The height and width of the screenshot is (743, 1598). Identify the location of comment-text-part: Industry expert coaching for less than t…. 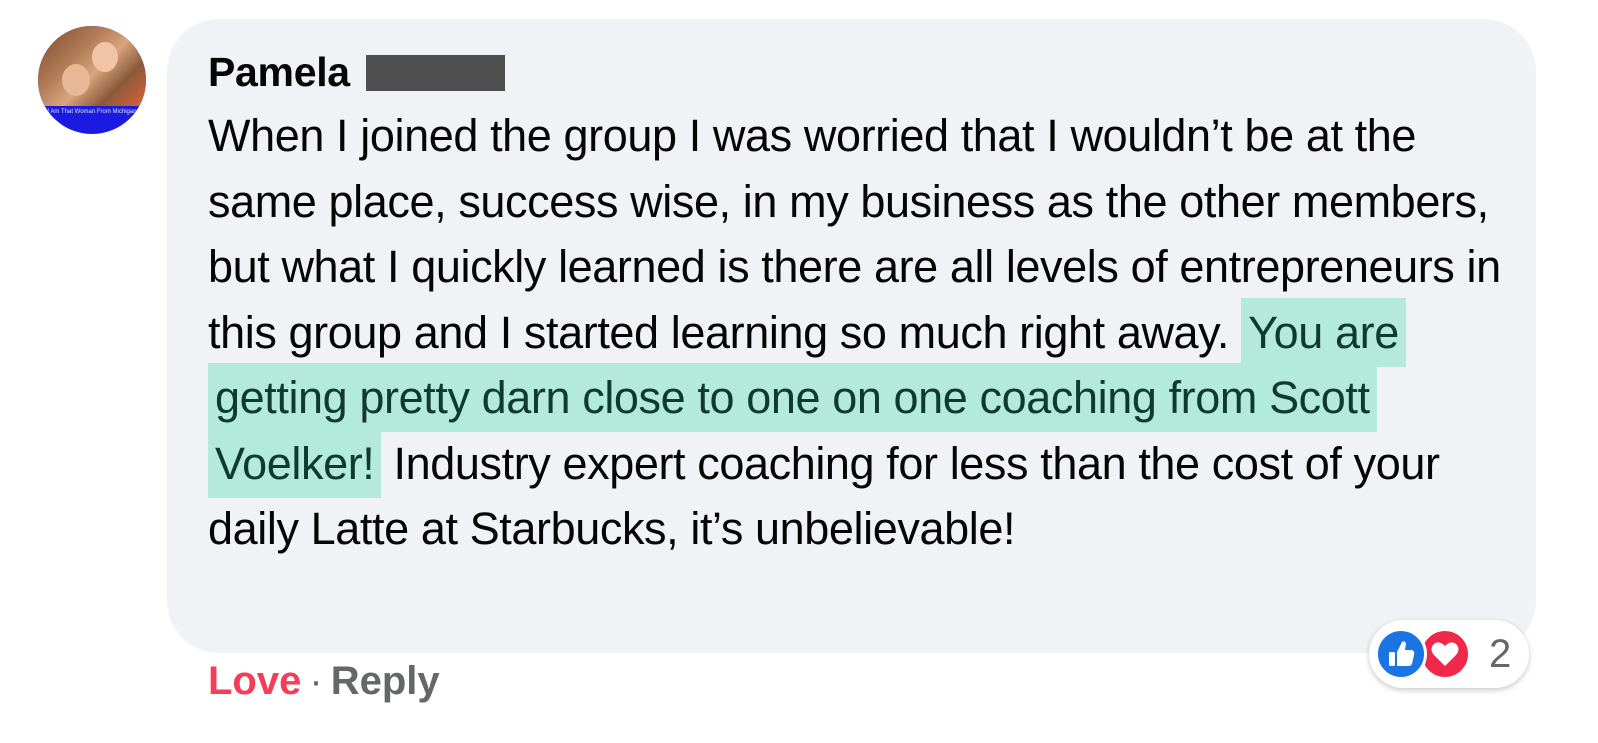
(824, 496).